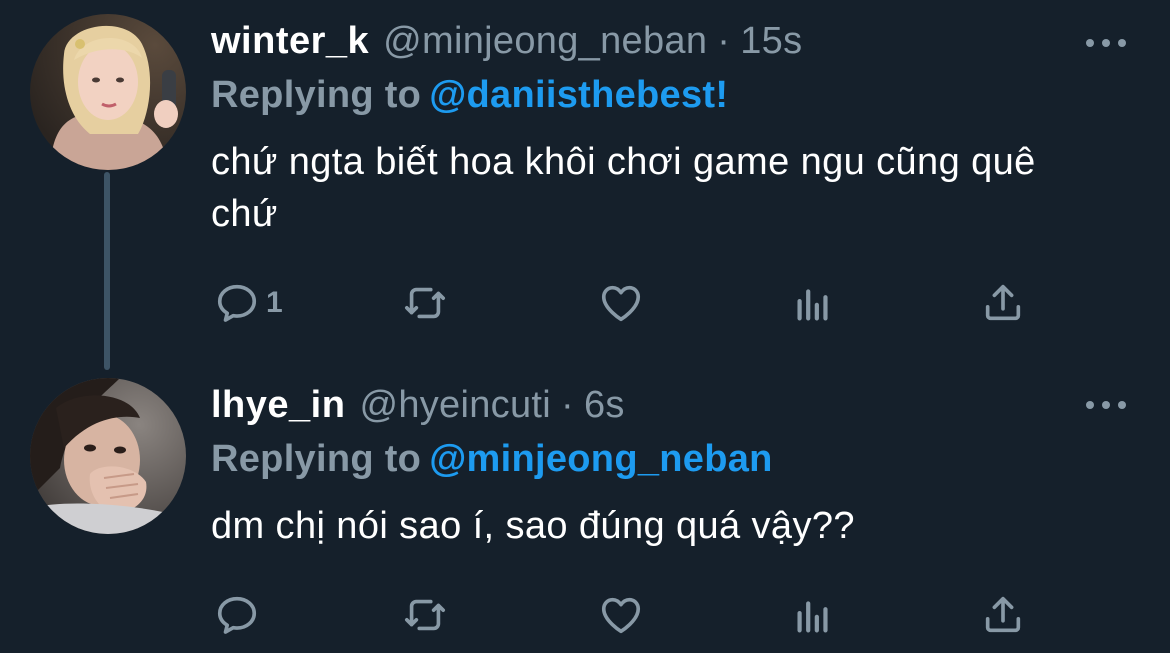  I want to click on reply-count: 1, so click(274, 302).